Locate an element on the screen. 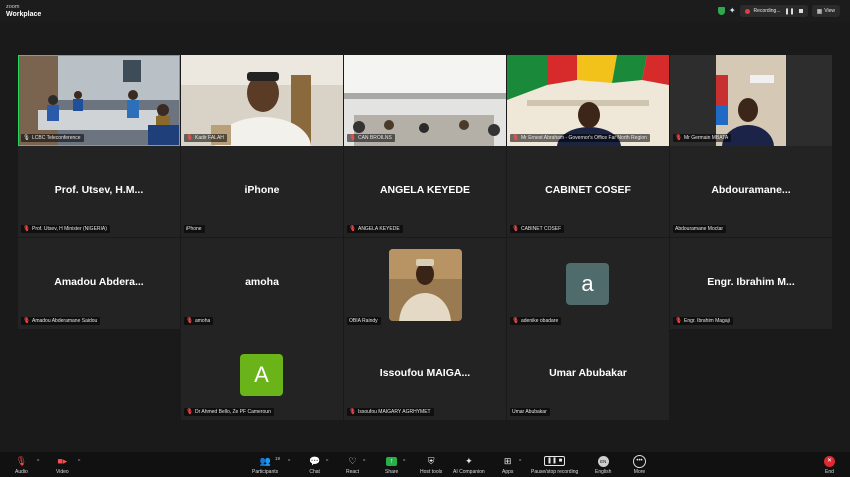 The image size is (850, 477). language-button: EN English is located at coordinates (603, 465).